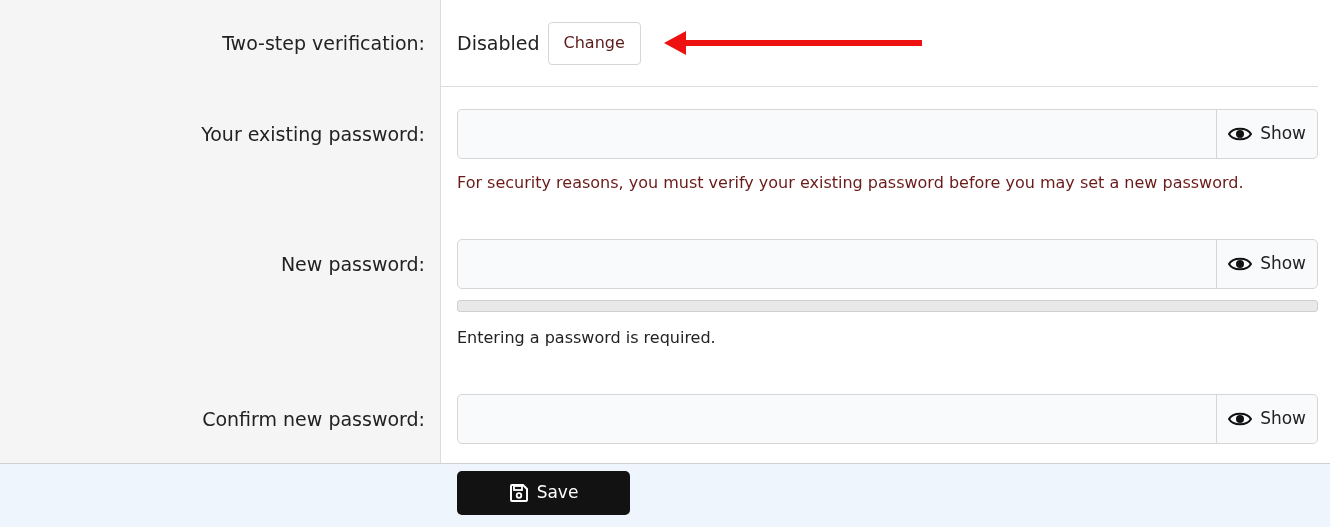 Image resolution: width=1330 pixels, height=527 pixels. What do you see at coordinates (323, 44) in the screenshot?
I see `field-label: Two-step verification:` at bounding box center [323, 44].